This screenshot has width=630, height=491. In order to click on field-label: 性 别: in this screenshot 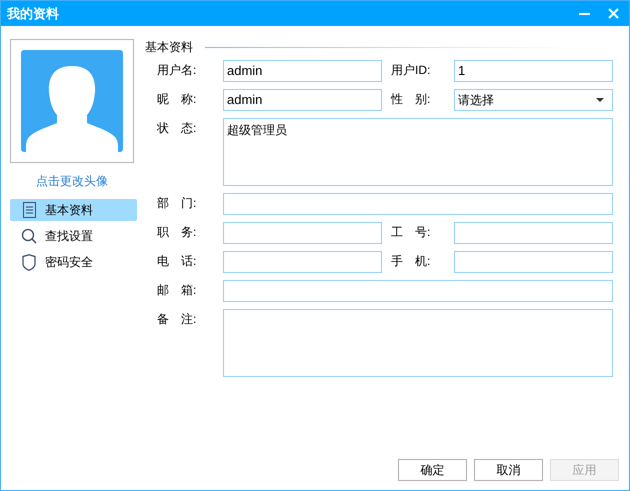, I will do `click(411, 99)`.